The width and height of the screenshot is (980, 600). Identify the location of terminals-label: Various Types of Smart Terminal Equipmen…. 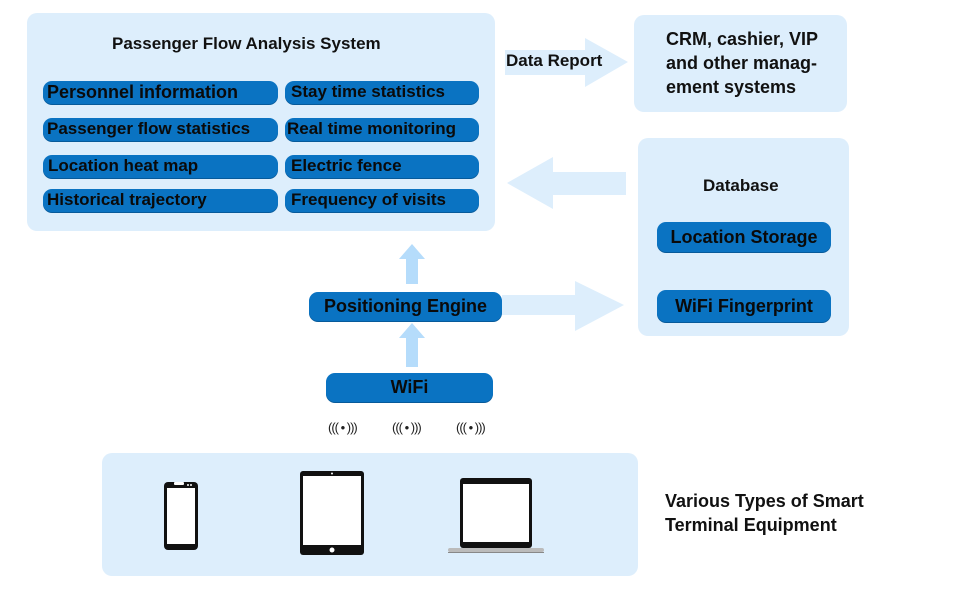
(764, 513).